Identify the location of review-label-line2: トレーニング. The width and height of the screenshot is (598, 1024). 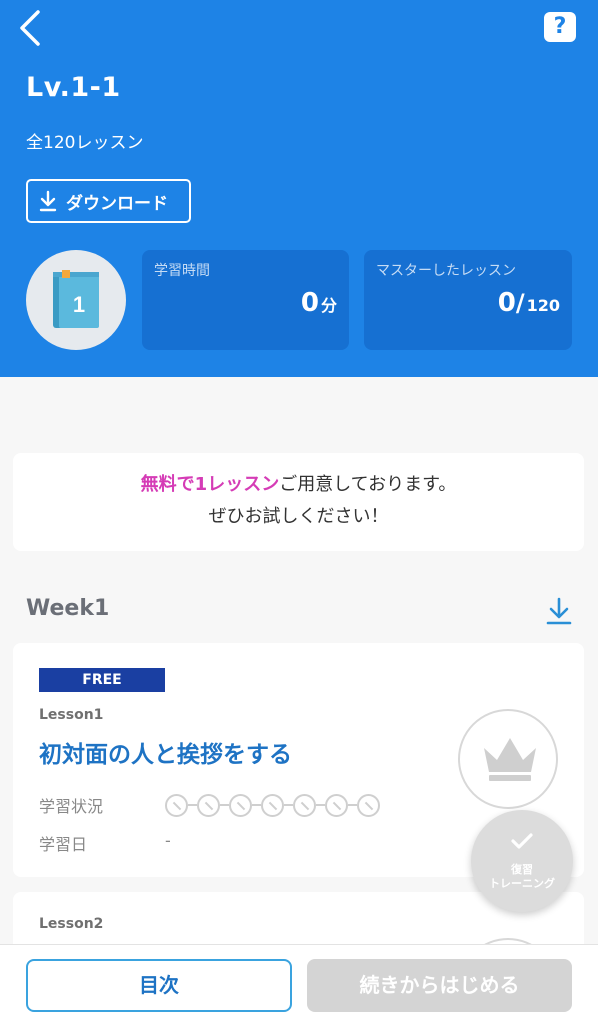
(522, 883).